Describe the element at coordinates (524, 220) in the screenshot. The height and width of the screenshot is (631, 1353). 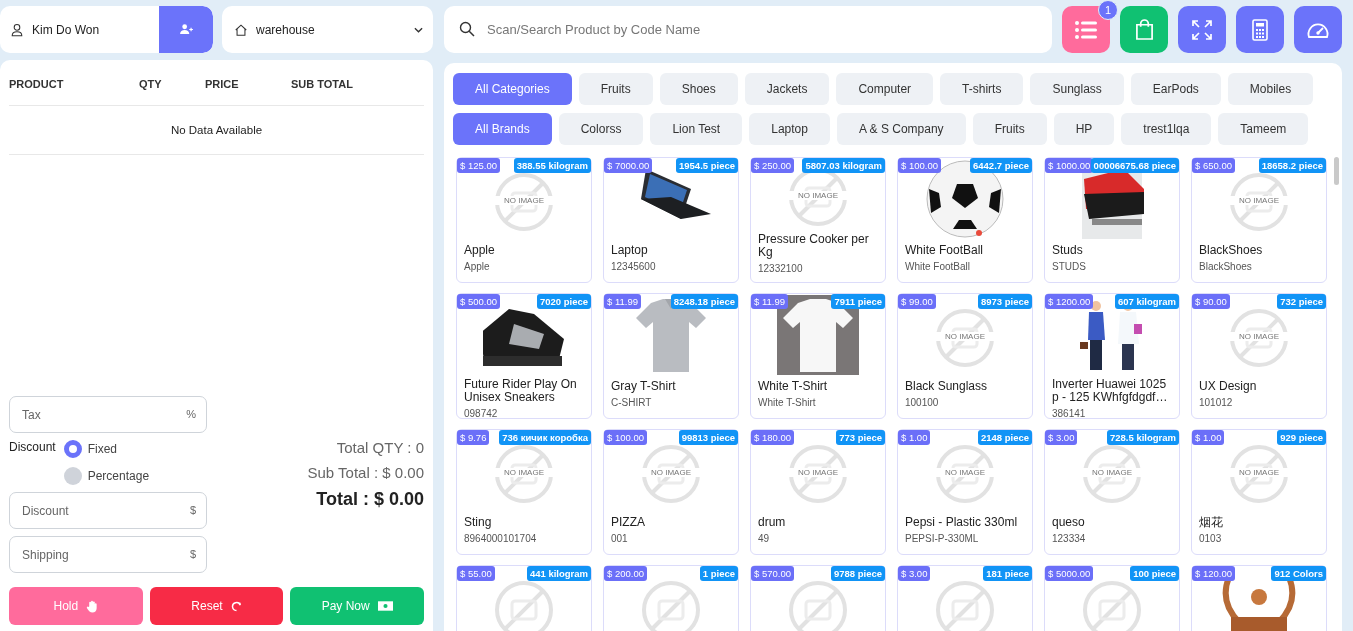
I see `product-card: NO IMAGE $ 125.00 388.55 kilogram Apple Apple` at that location.